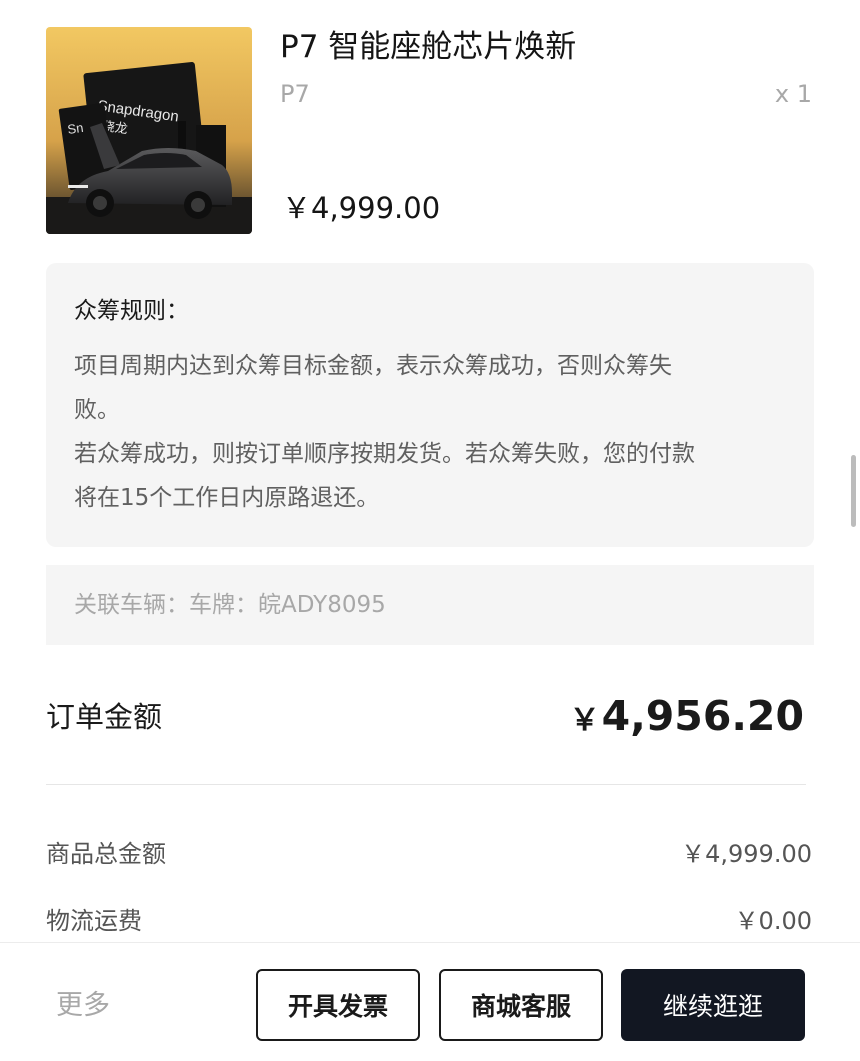 The width and height of the screenshot is (860, 1061). Describe the element at coordinates (428, 47) in the screenshot. I see `product-title: P7 智能座舱芯片焕新` at that location.